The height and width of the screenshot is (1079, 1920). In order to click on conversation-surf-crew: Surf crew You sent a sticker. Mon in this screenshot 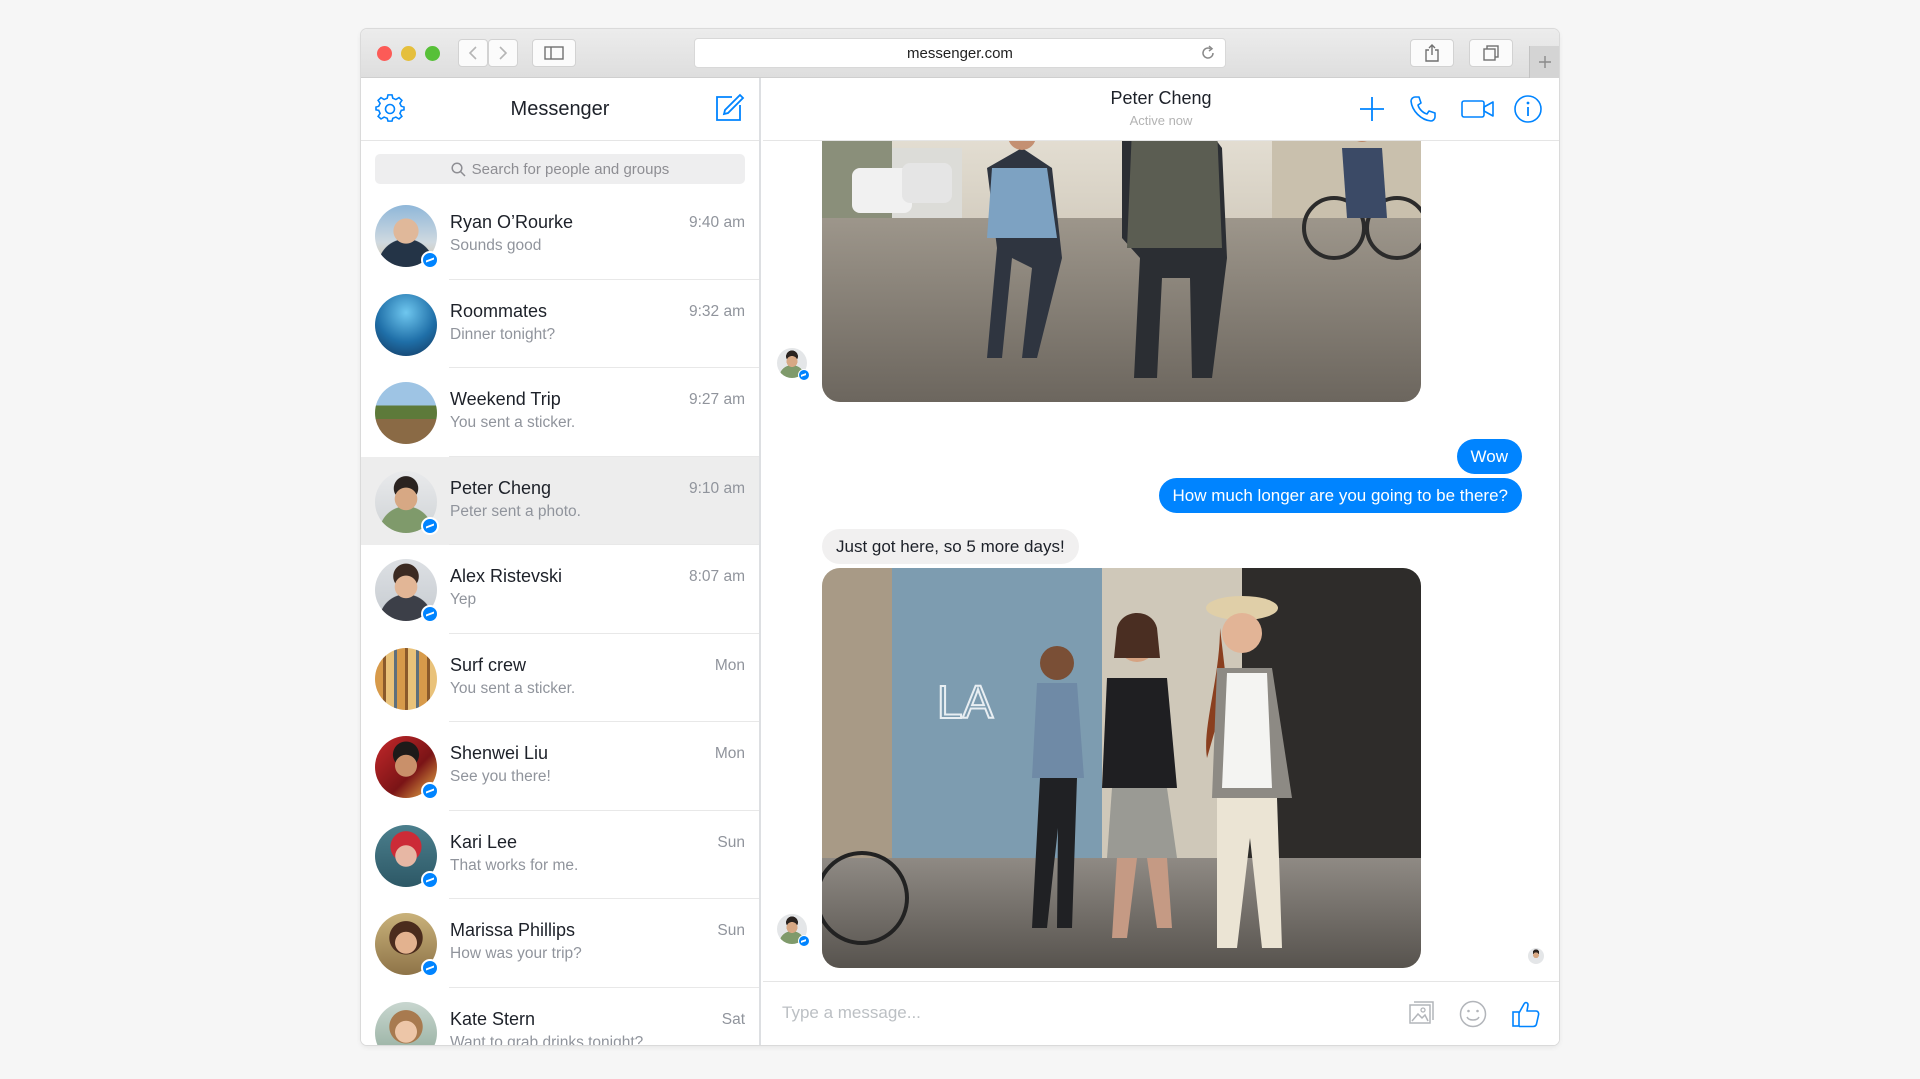, I will do `click(560, 678)`.